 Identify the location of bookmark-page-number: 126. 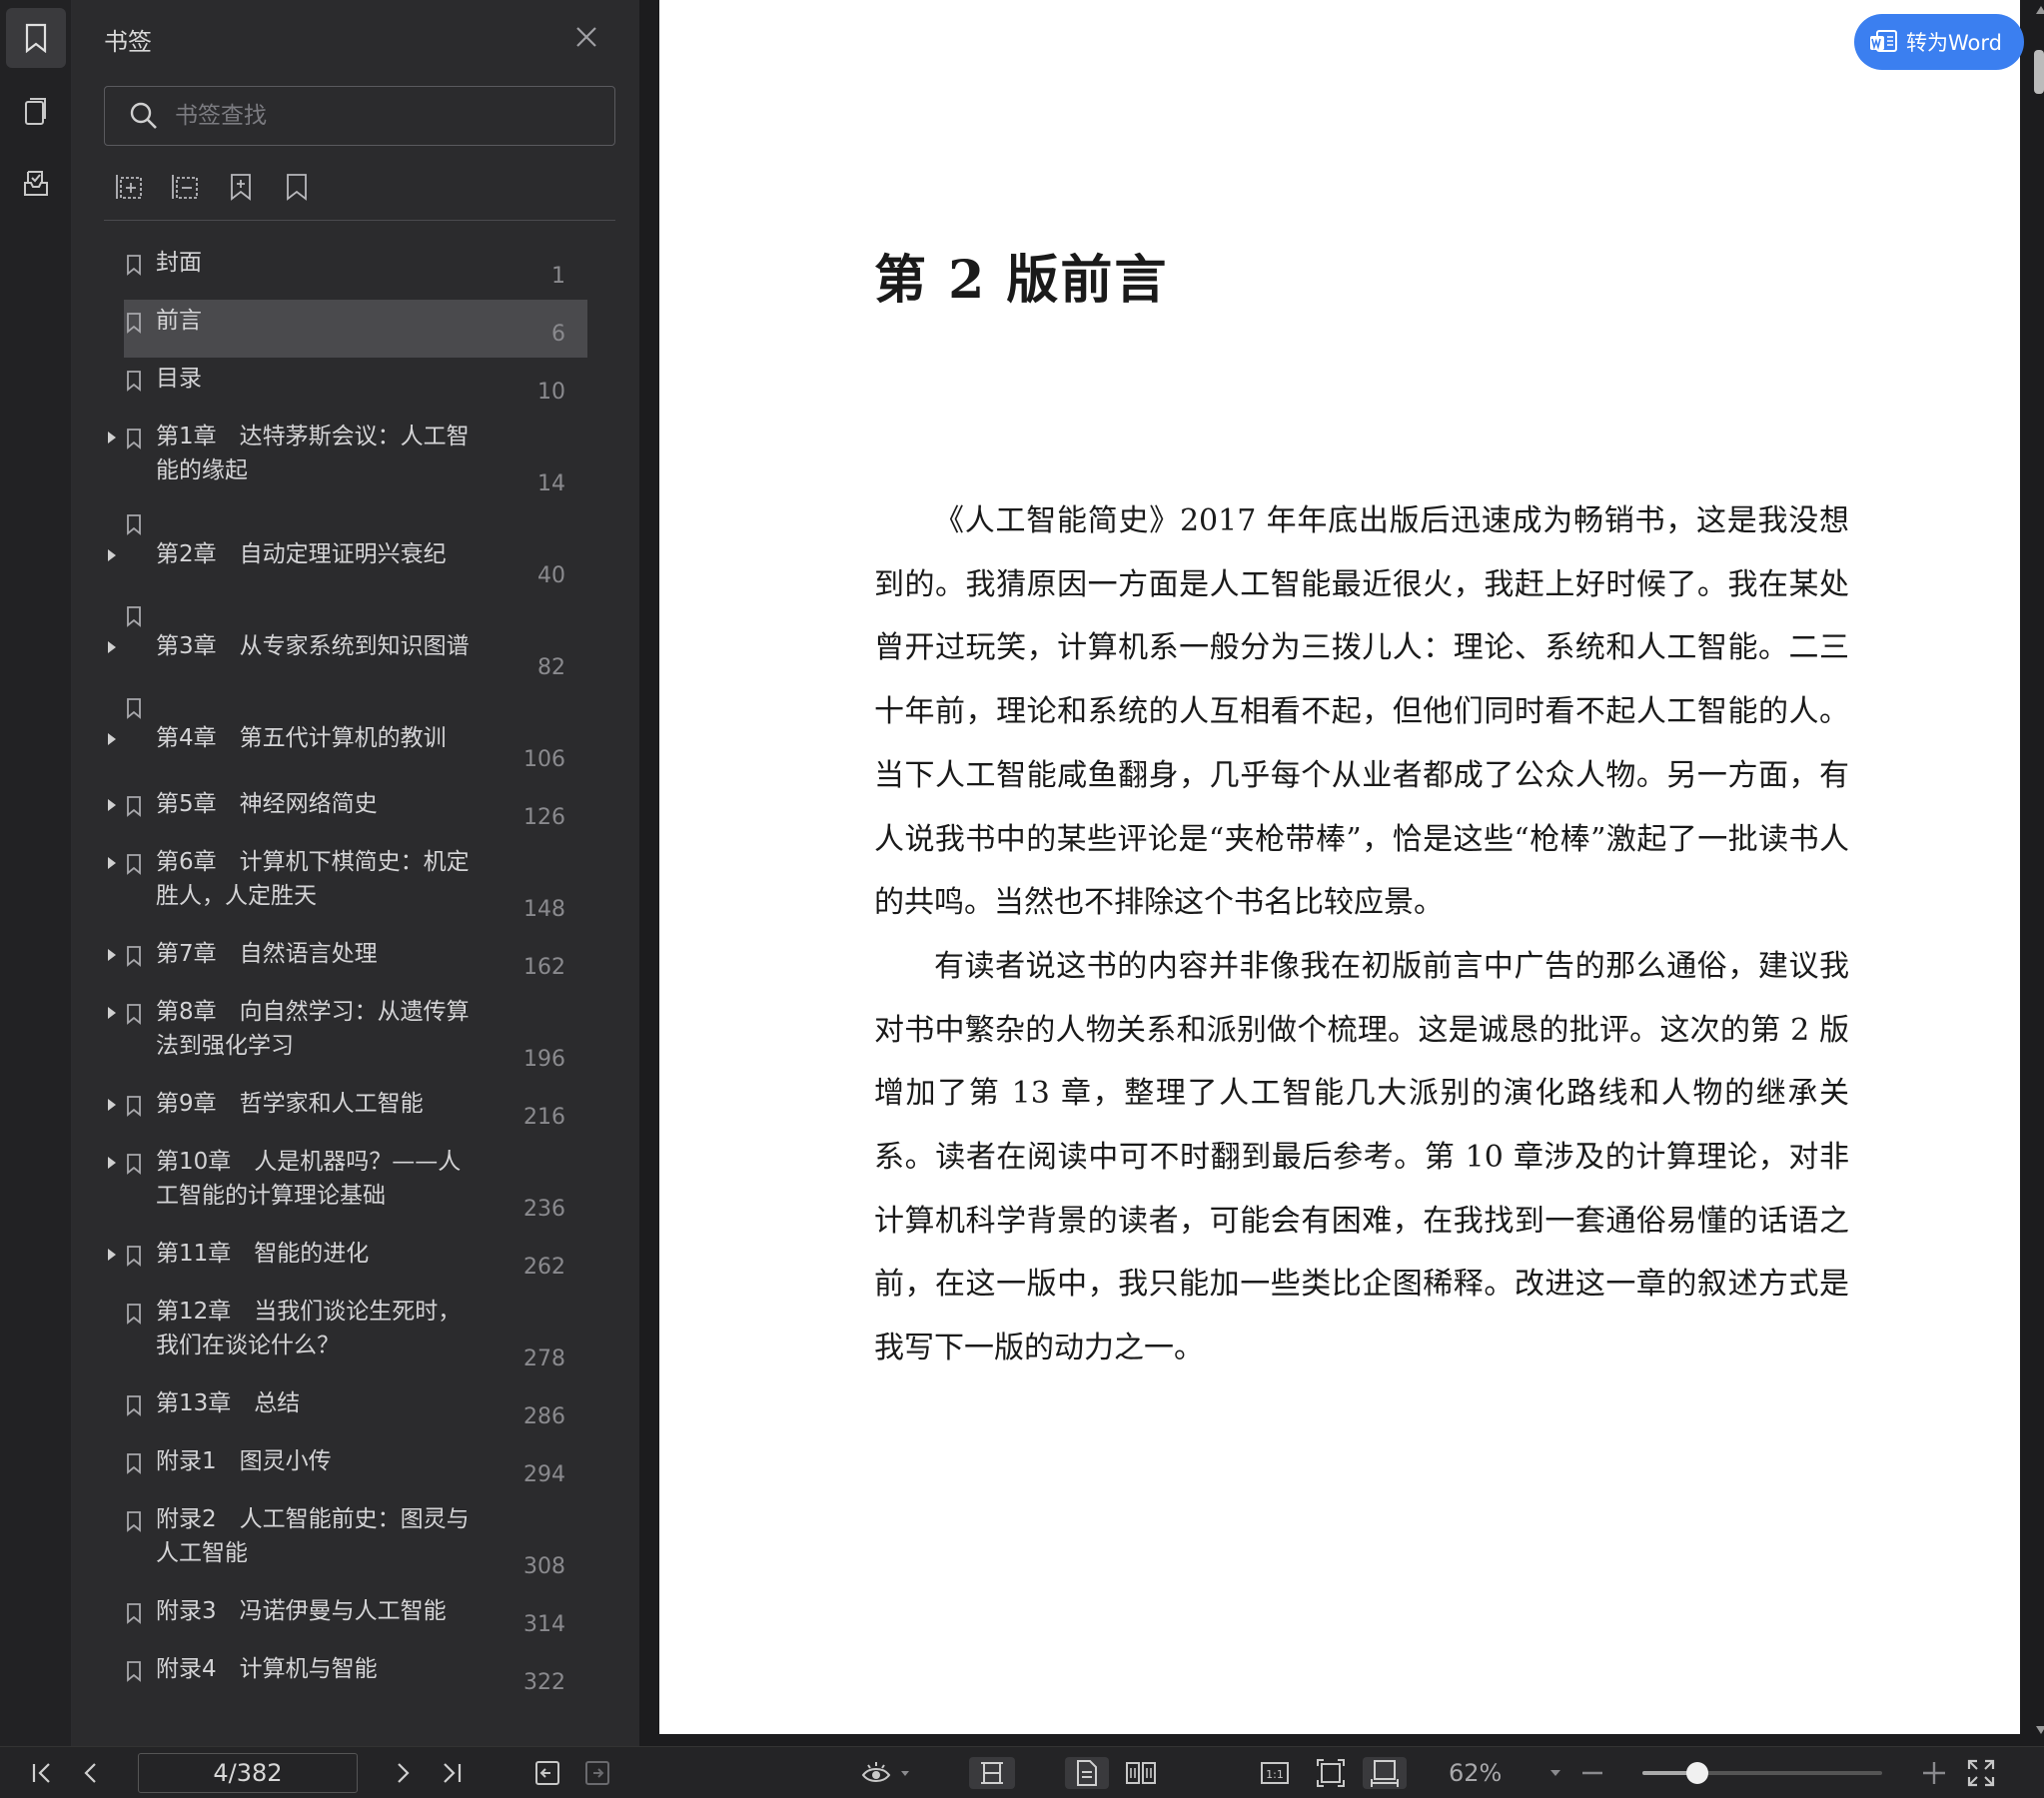
(544, 817).